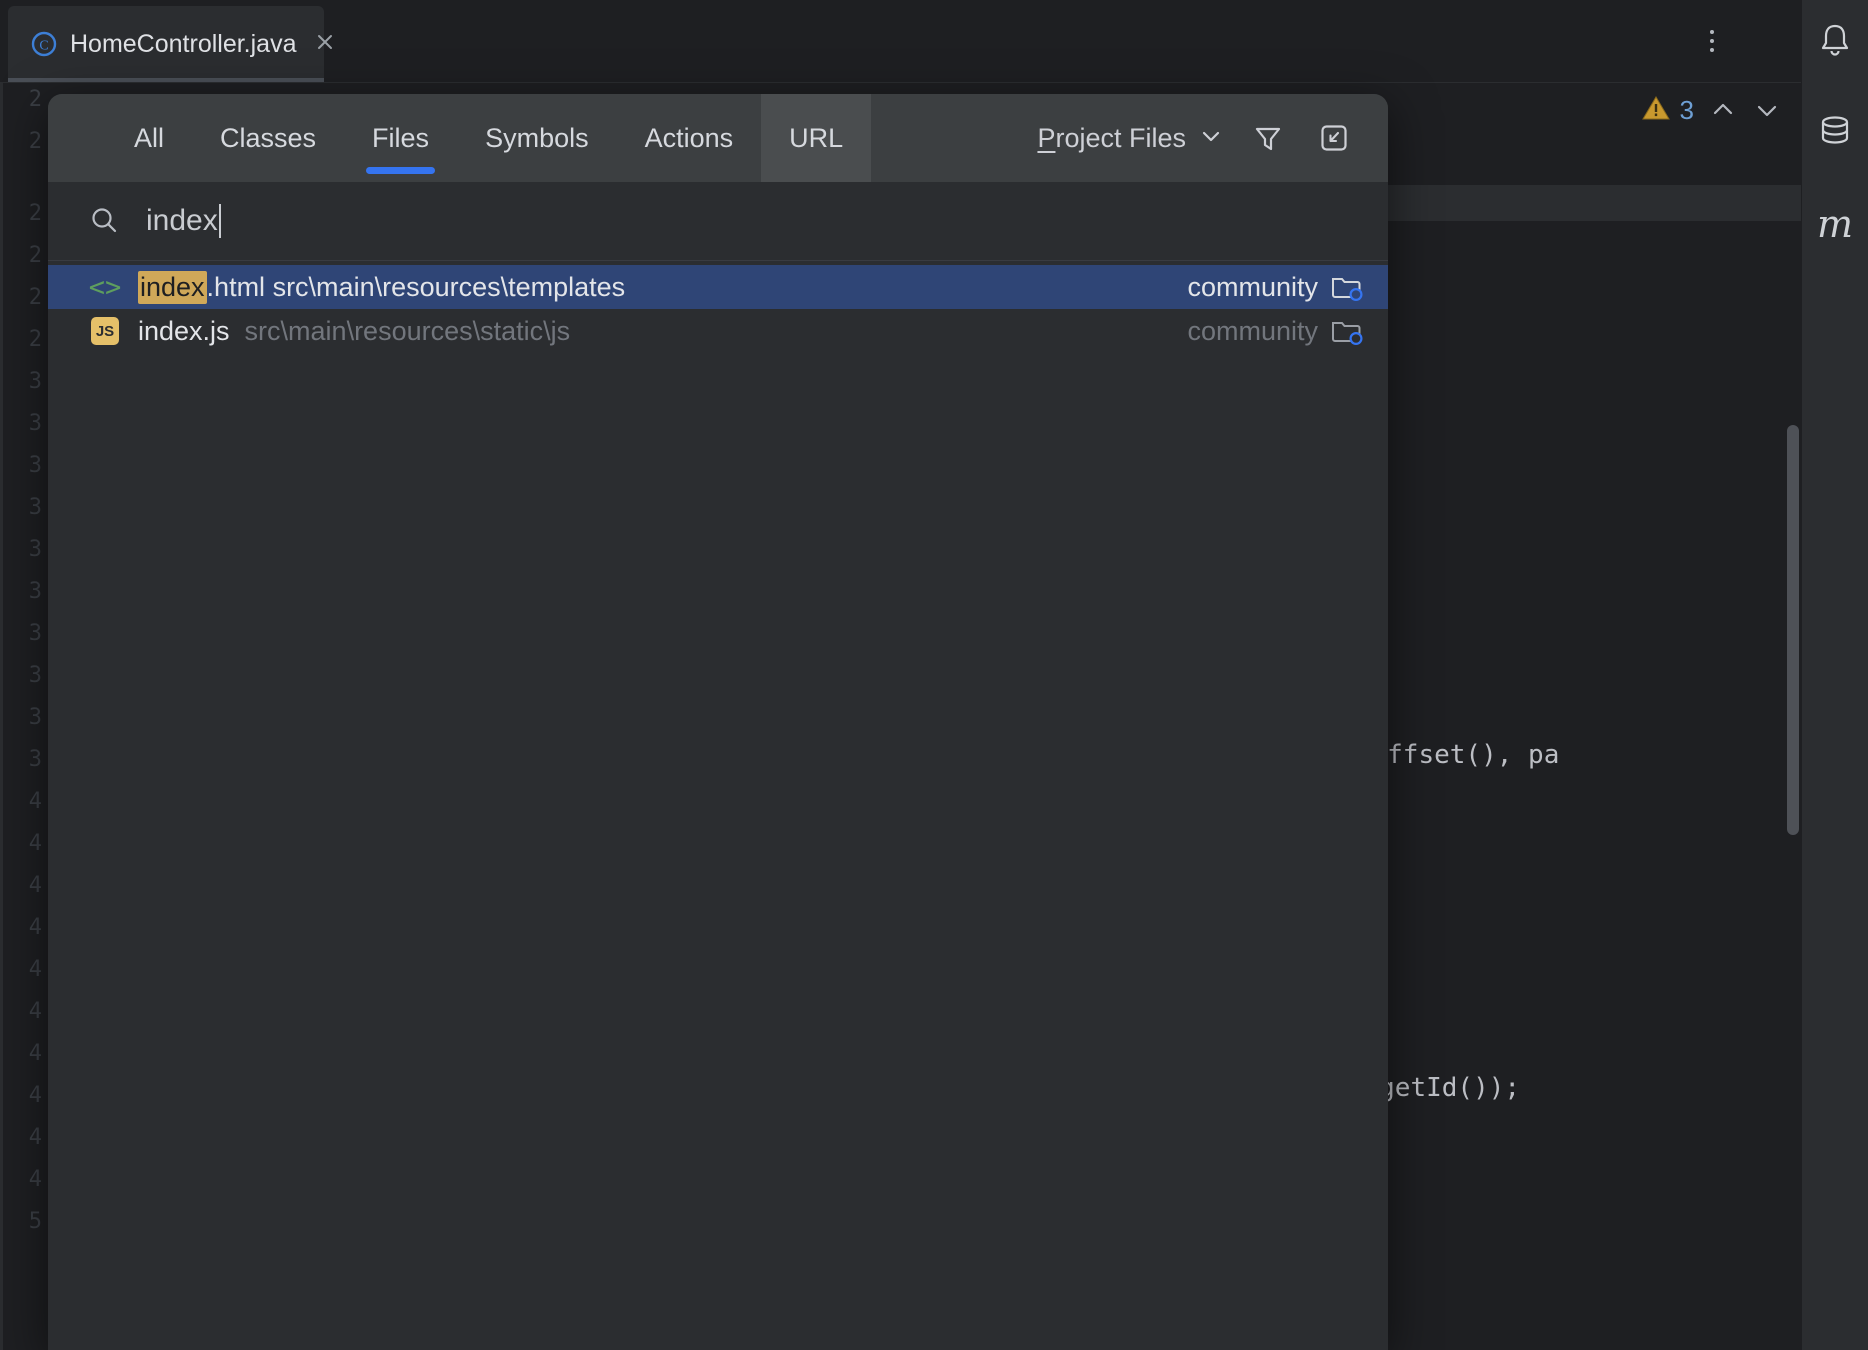 This screenshot has width=1868, height=1350. What do you see at coordinates (1712, 41) in the screenshot?
I see `more-vertical-icon` at bounding box center [1712, 41].